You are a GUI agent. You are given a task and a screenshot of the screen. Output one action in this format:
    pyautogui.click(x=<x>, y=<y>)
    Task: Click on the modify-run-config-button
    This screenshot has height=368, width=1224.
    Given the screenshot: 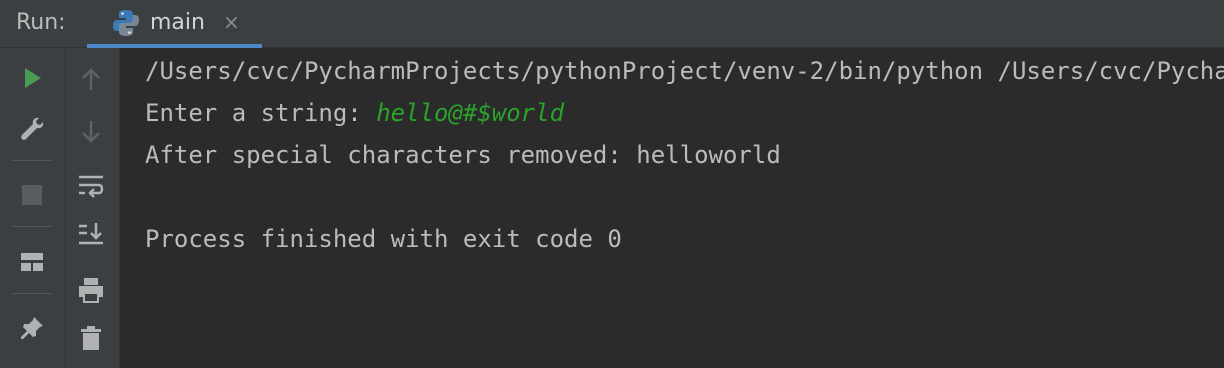 What is the action you would take?
    pyautogui.click(x=32, y=129)
    